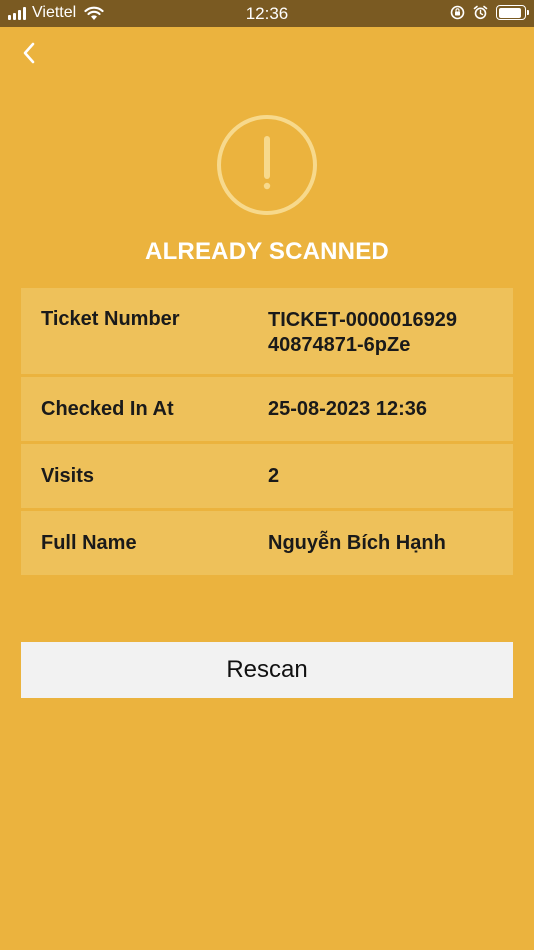 The width and height of the screenshot is (534, 950). What do you see at coordinates (67, 475) in the screenshot?
I see `info-label: Visits` at bounding box center [67, 475].